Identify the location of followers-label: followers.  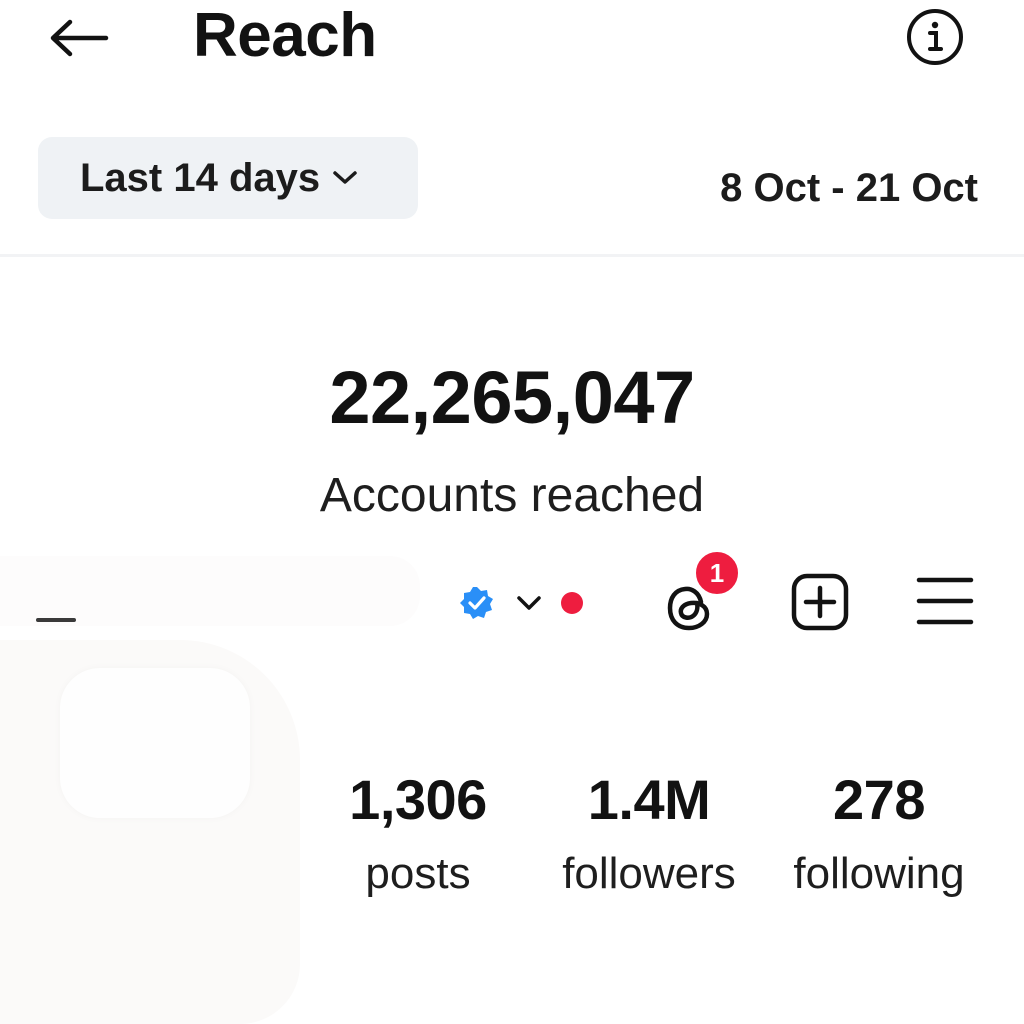
(649, 873).